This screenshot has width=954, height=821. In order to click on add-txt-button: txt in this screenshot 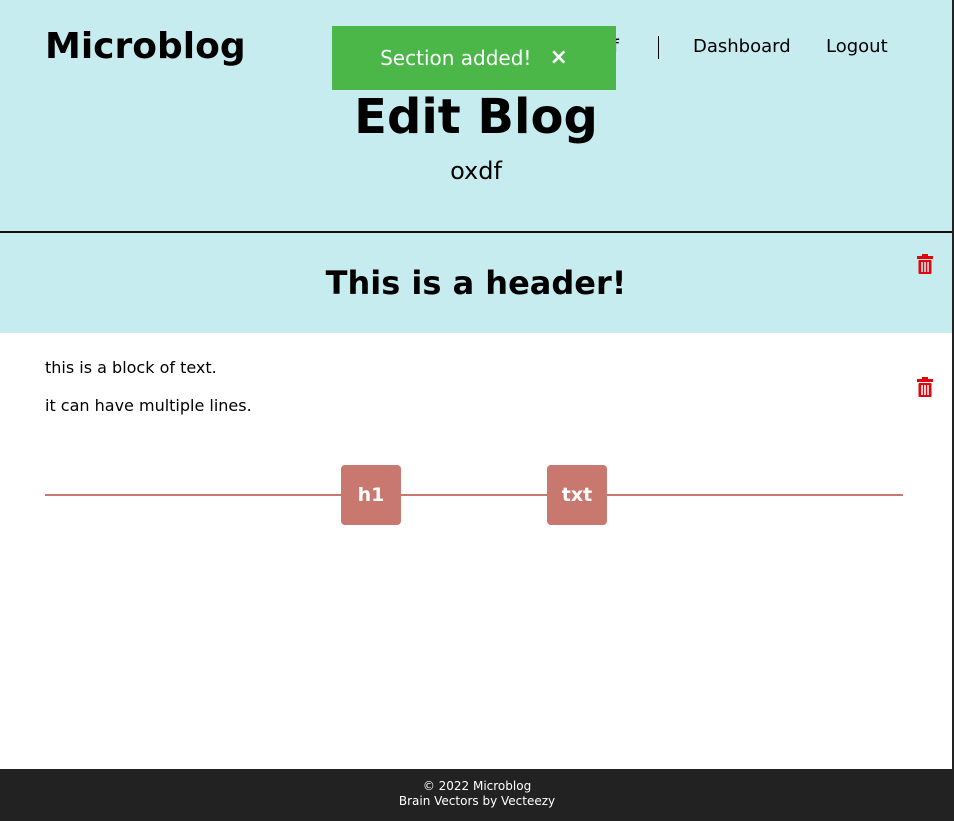, I will do `click(577, 495)`.